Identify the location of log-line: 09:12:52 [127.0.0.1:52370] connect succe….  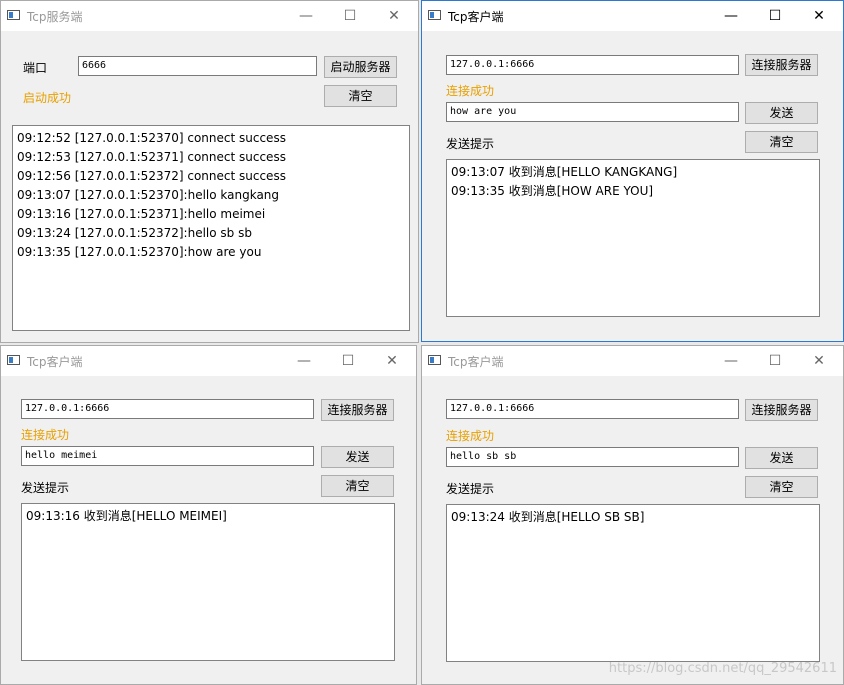
(151, 138).